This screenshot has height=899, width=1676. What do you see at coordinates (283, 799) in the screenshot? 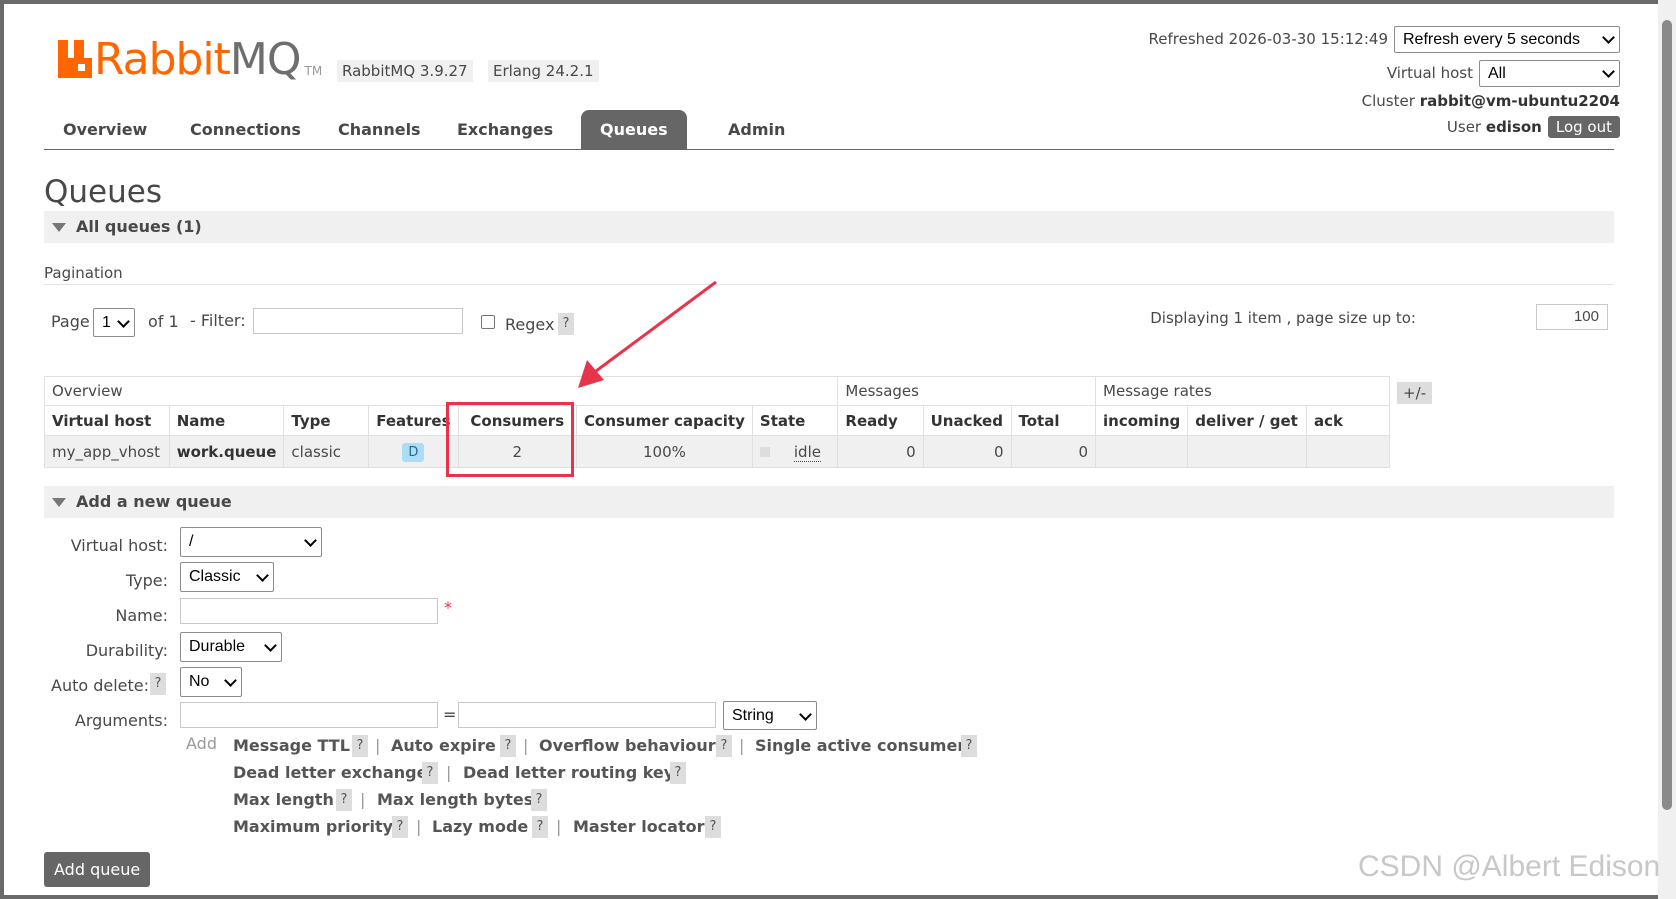
I see `arg-max-length-link: Max length` at bounding box center [283, 799].